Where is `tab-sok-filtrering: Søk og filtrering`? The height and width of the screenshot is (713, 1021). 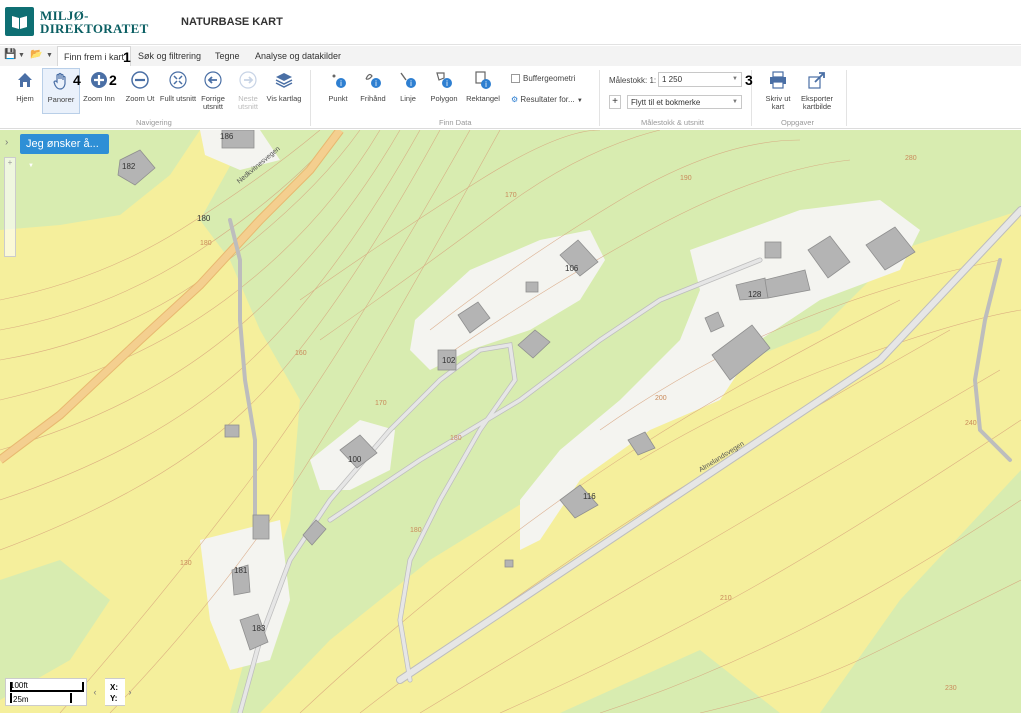 tab-sok-filtrering: Søk og filtrering is located at coordinates (169, 56).